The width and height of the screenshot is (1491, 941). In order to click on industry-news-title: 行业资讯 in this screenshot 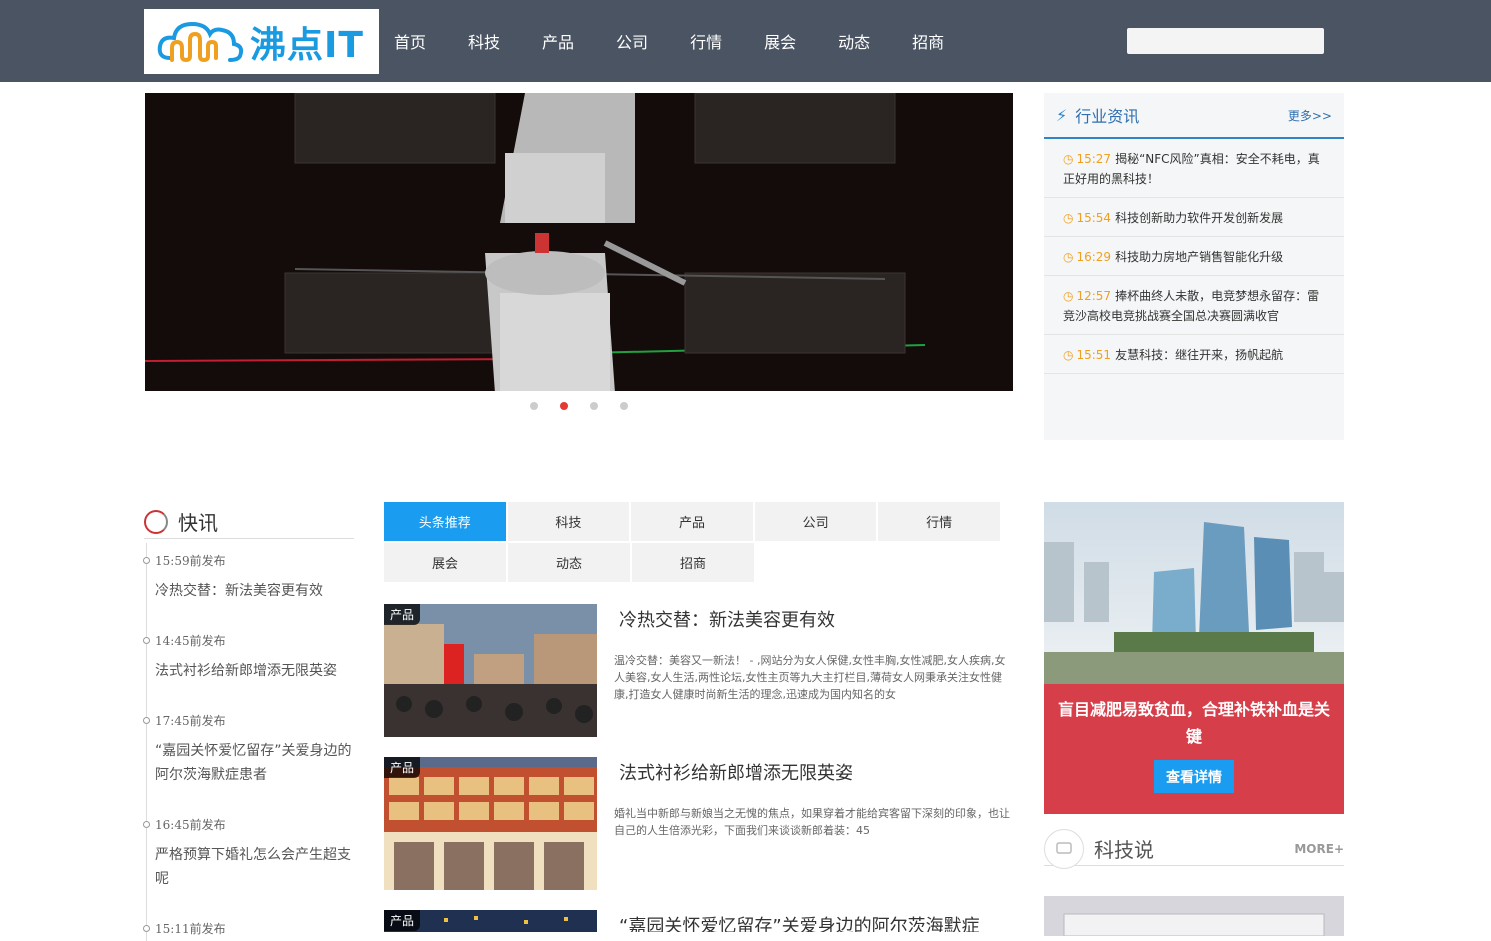, I will do `click(1107, 116)`.